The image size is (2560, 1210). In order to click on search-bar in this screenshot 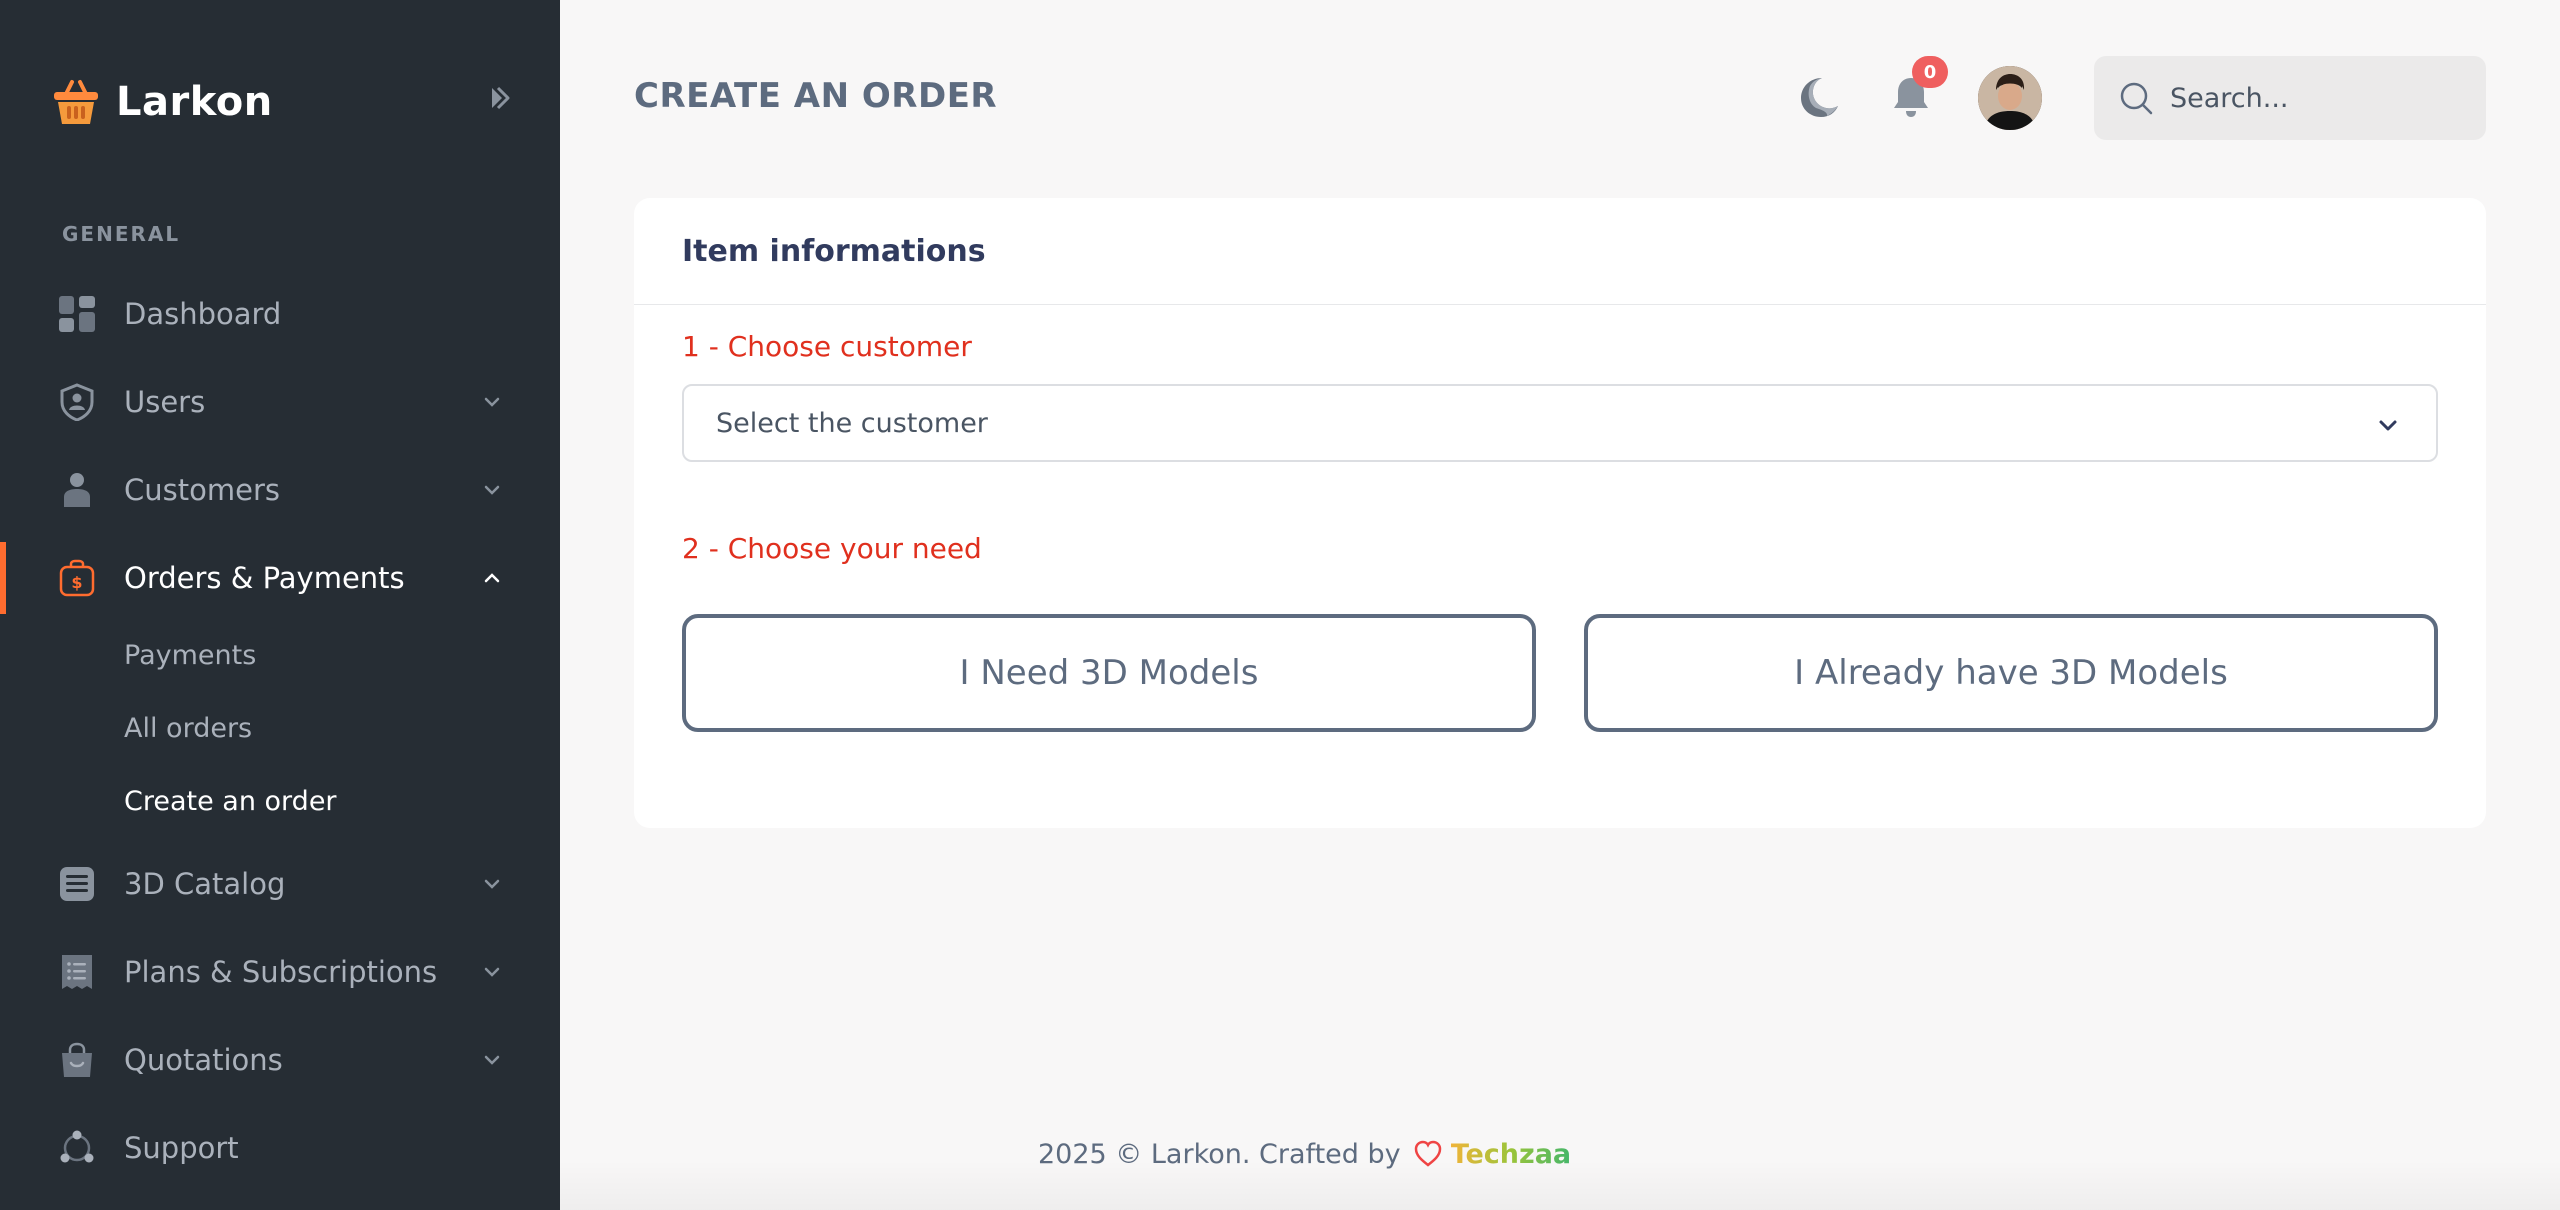, I will do `click(2290, 98)`.